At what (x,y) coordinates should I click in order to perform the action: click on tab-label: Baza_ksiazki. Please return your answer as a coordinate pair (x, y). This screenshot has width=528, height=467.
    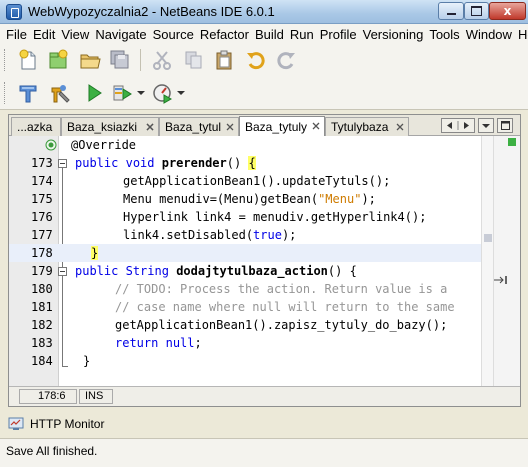
    Looking at the image, I should click on (102, 127).